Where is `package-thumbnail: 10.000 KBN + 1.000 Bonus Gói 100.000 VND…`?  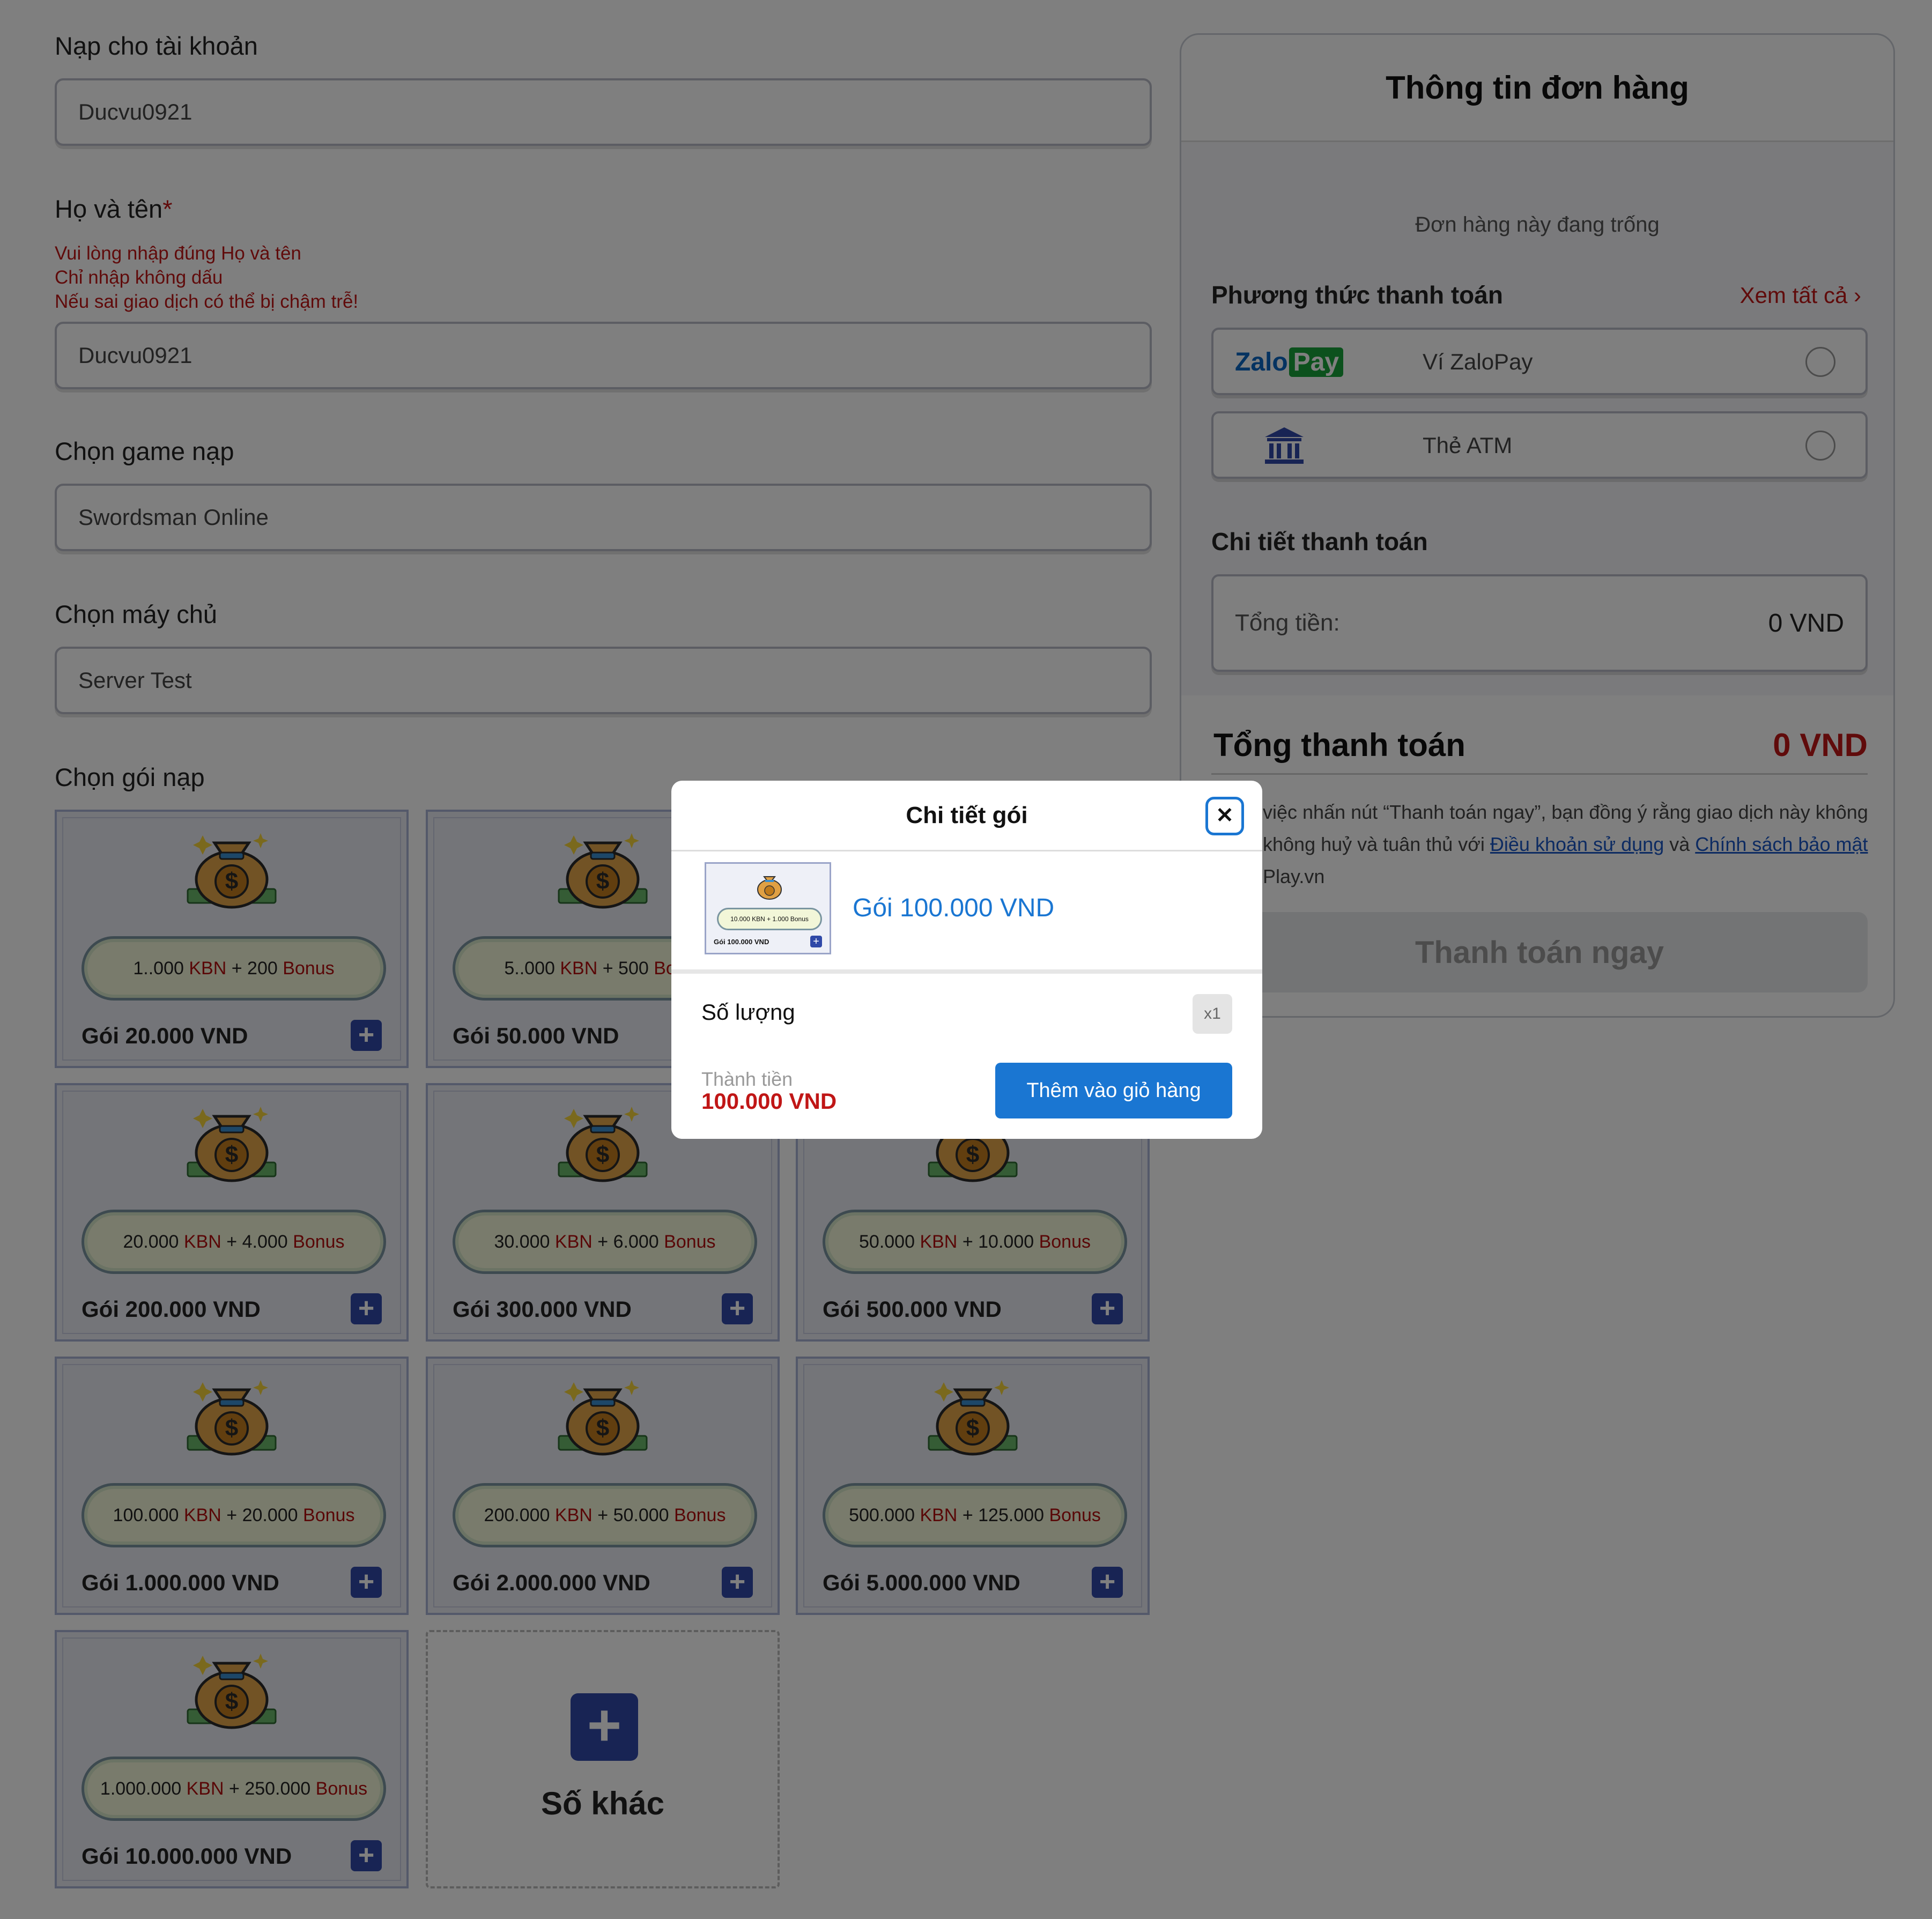 package-thumbnail: 10.000 KBN + 1.000 Bonus Gói 100.000 VND… is located at coordinates (768, 908).